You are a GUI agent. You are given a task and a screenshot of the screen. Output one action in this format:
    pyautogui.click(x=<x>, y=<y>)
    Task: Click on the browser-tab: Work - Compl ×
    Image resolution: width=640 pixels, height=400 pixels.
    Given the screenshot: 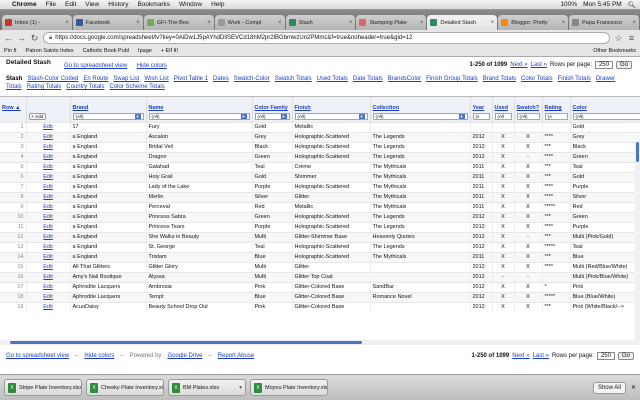 What is the action you would take?
    pyautogui.click(x=249, y=22)
    